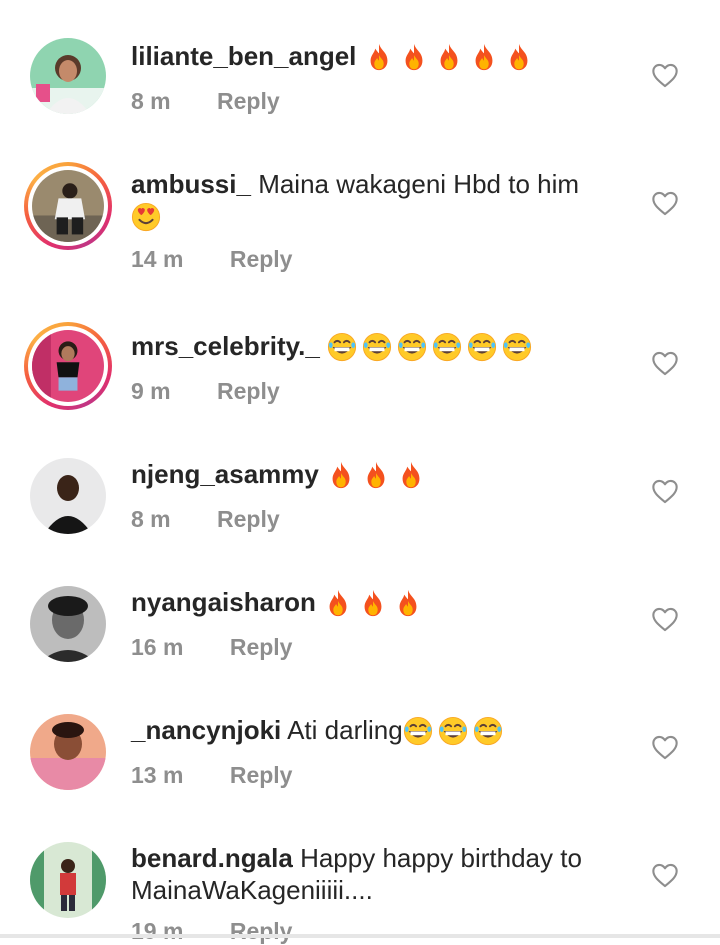  Describe the element at coordinates (419, 184) in the screenshot. I see `comment-text: Maina wakageni Hbd to him` at that location.